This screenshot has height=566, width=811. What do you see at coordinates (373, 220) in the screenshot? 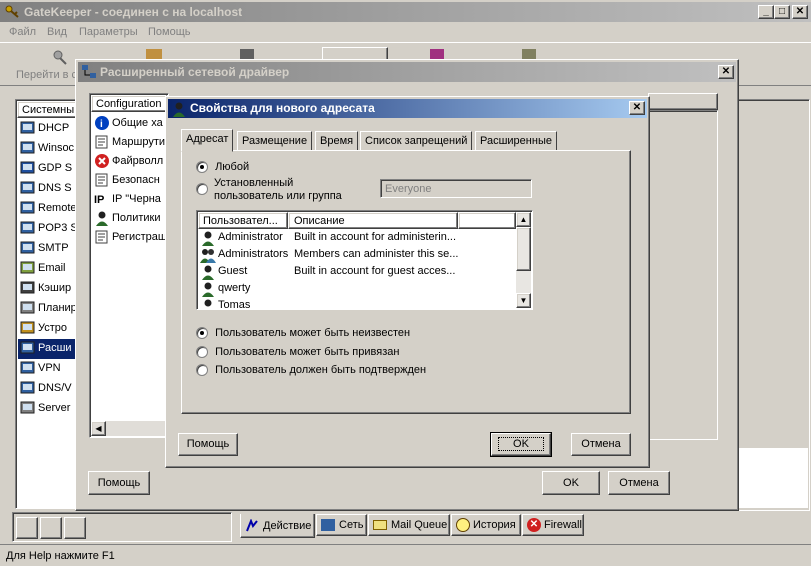
I see `col-desc-header: Описание` at bounding box center [373, 220].